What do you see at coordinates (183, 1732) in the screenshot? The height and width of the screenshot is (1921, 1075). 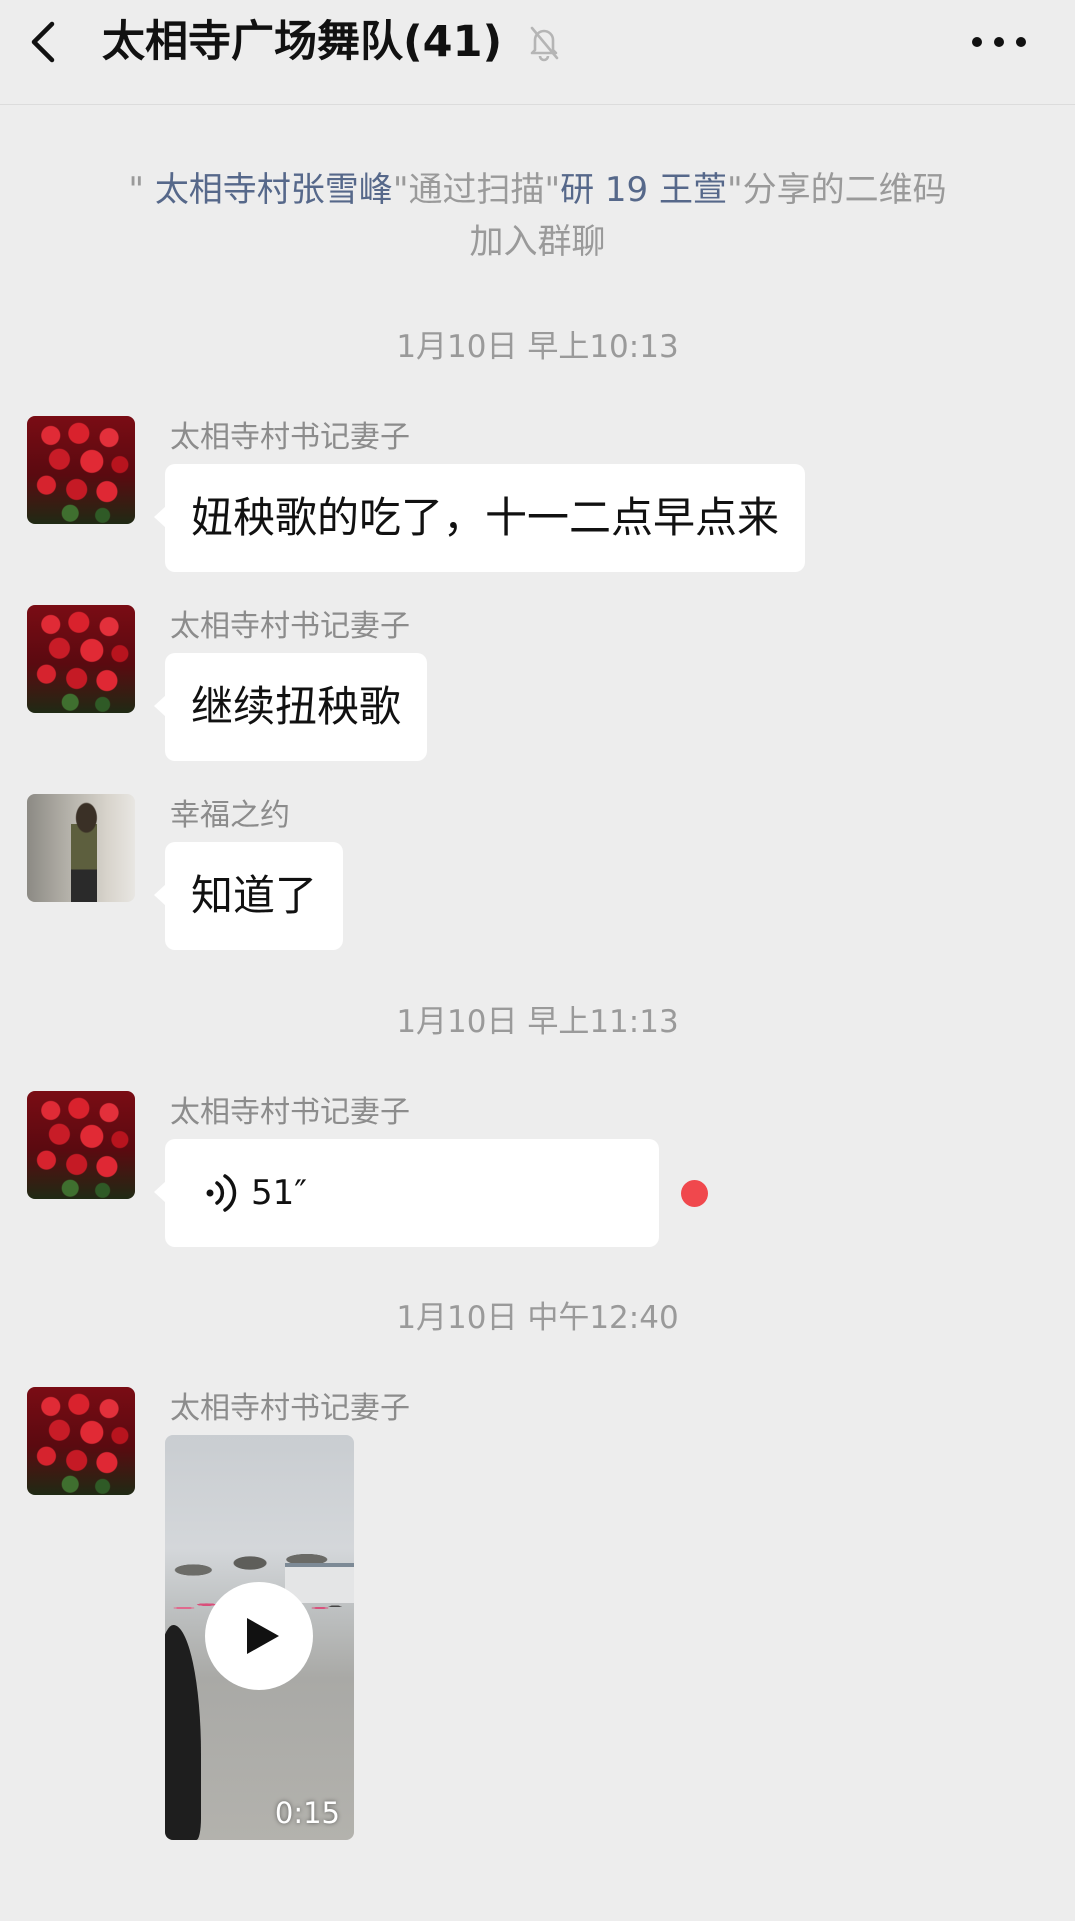 I see `thumbnail-person` at bounding box center [183, 1732].